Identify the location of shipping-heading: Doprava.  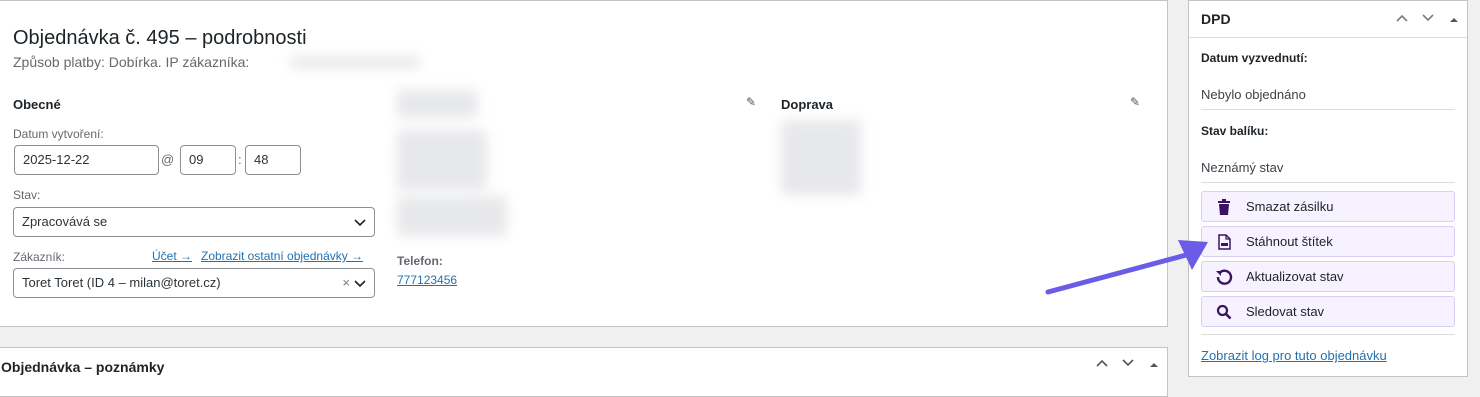
(807, 104).